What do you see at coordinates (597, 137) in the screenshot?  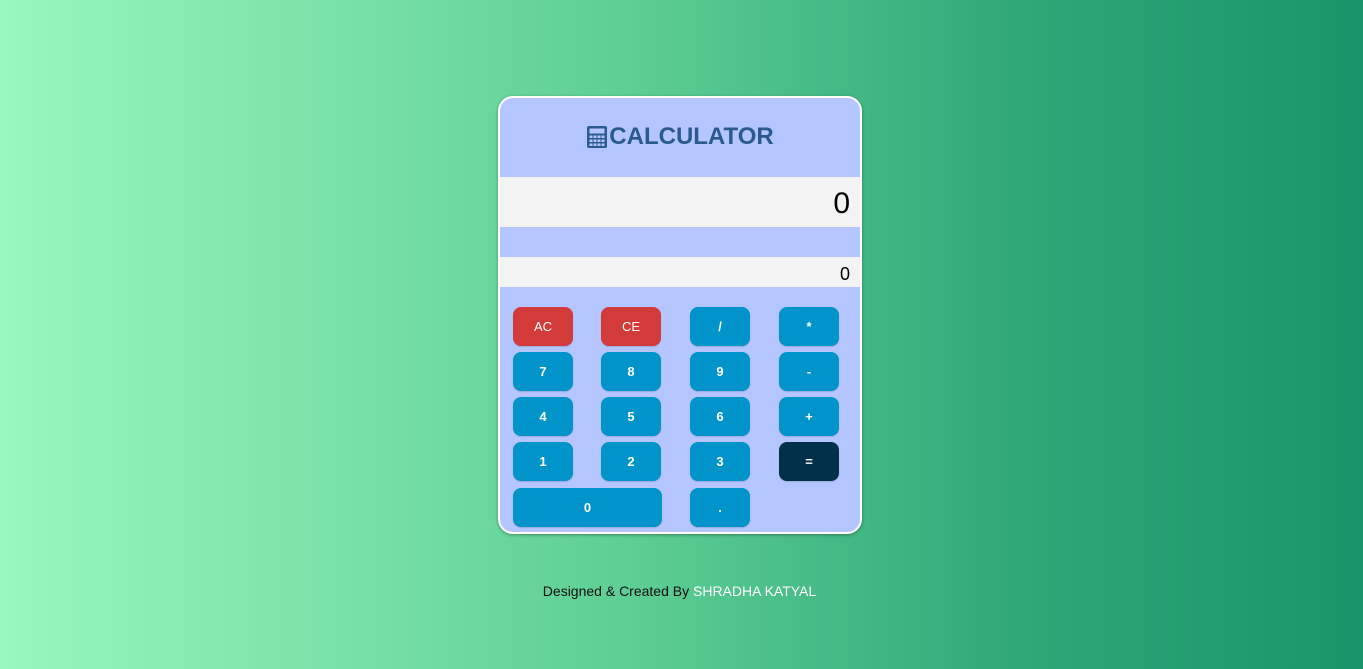 I see `calculator-icon` at bounding box center [597, 137].